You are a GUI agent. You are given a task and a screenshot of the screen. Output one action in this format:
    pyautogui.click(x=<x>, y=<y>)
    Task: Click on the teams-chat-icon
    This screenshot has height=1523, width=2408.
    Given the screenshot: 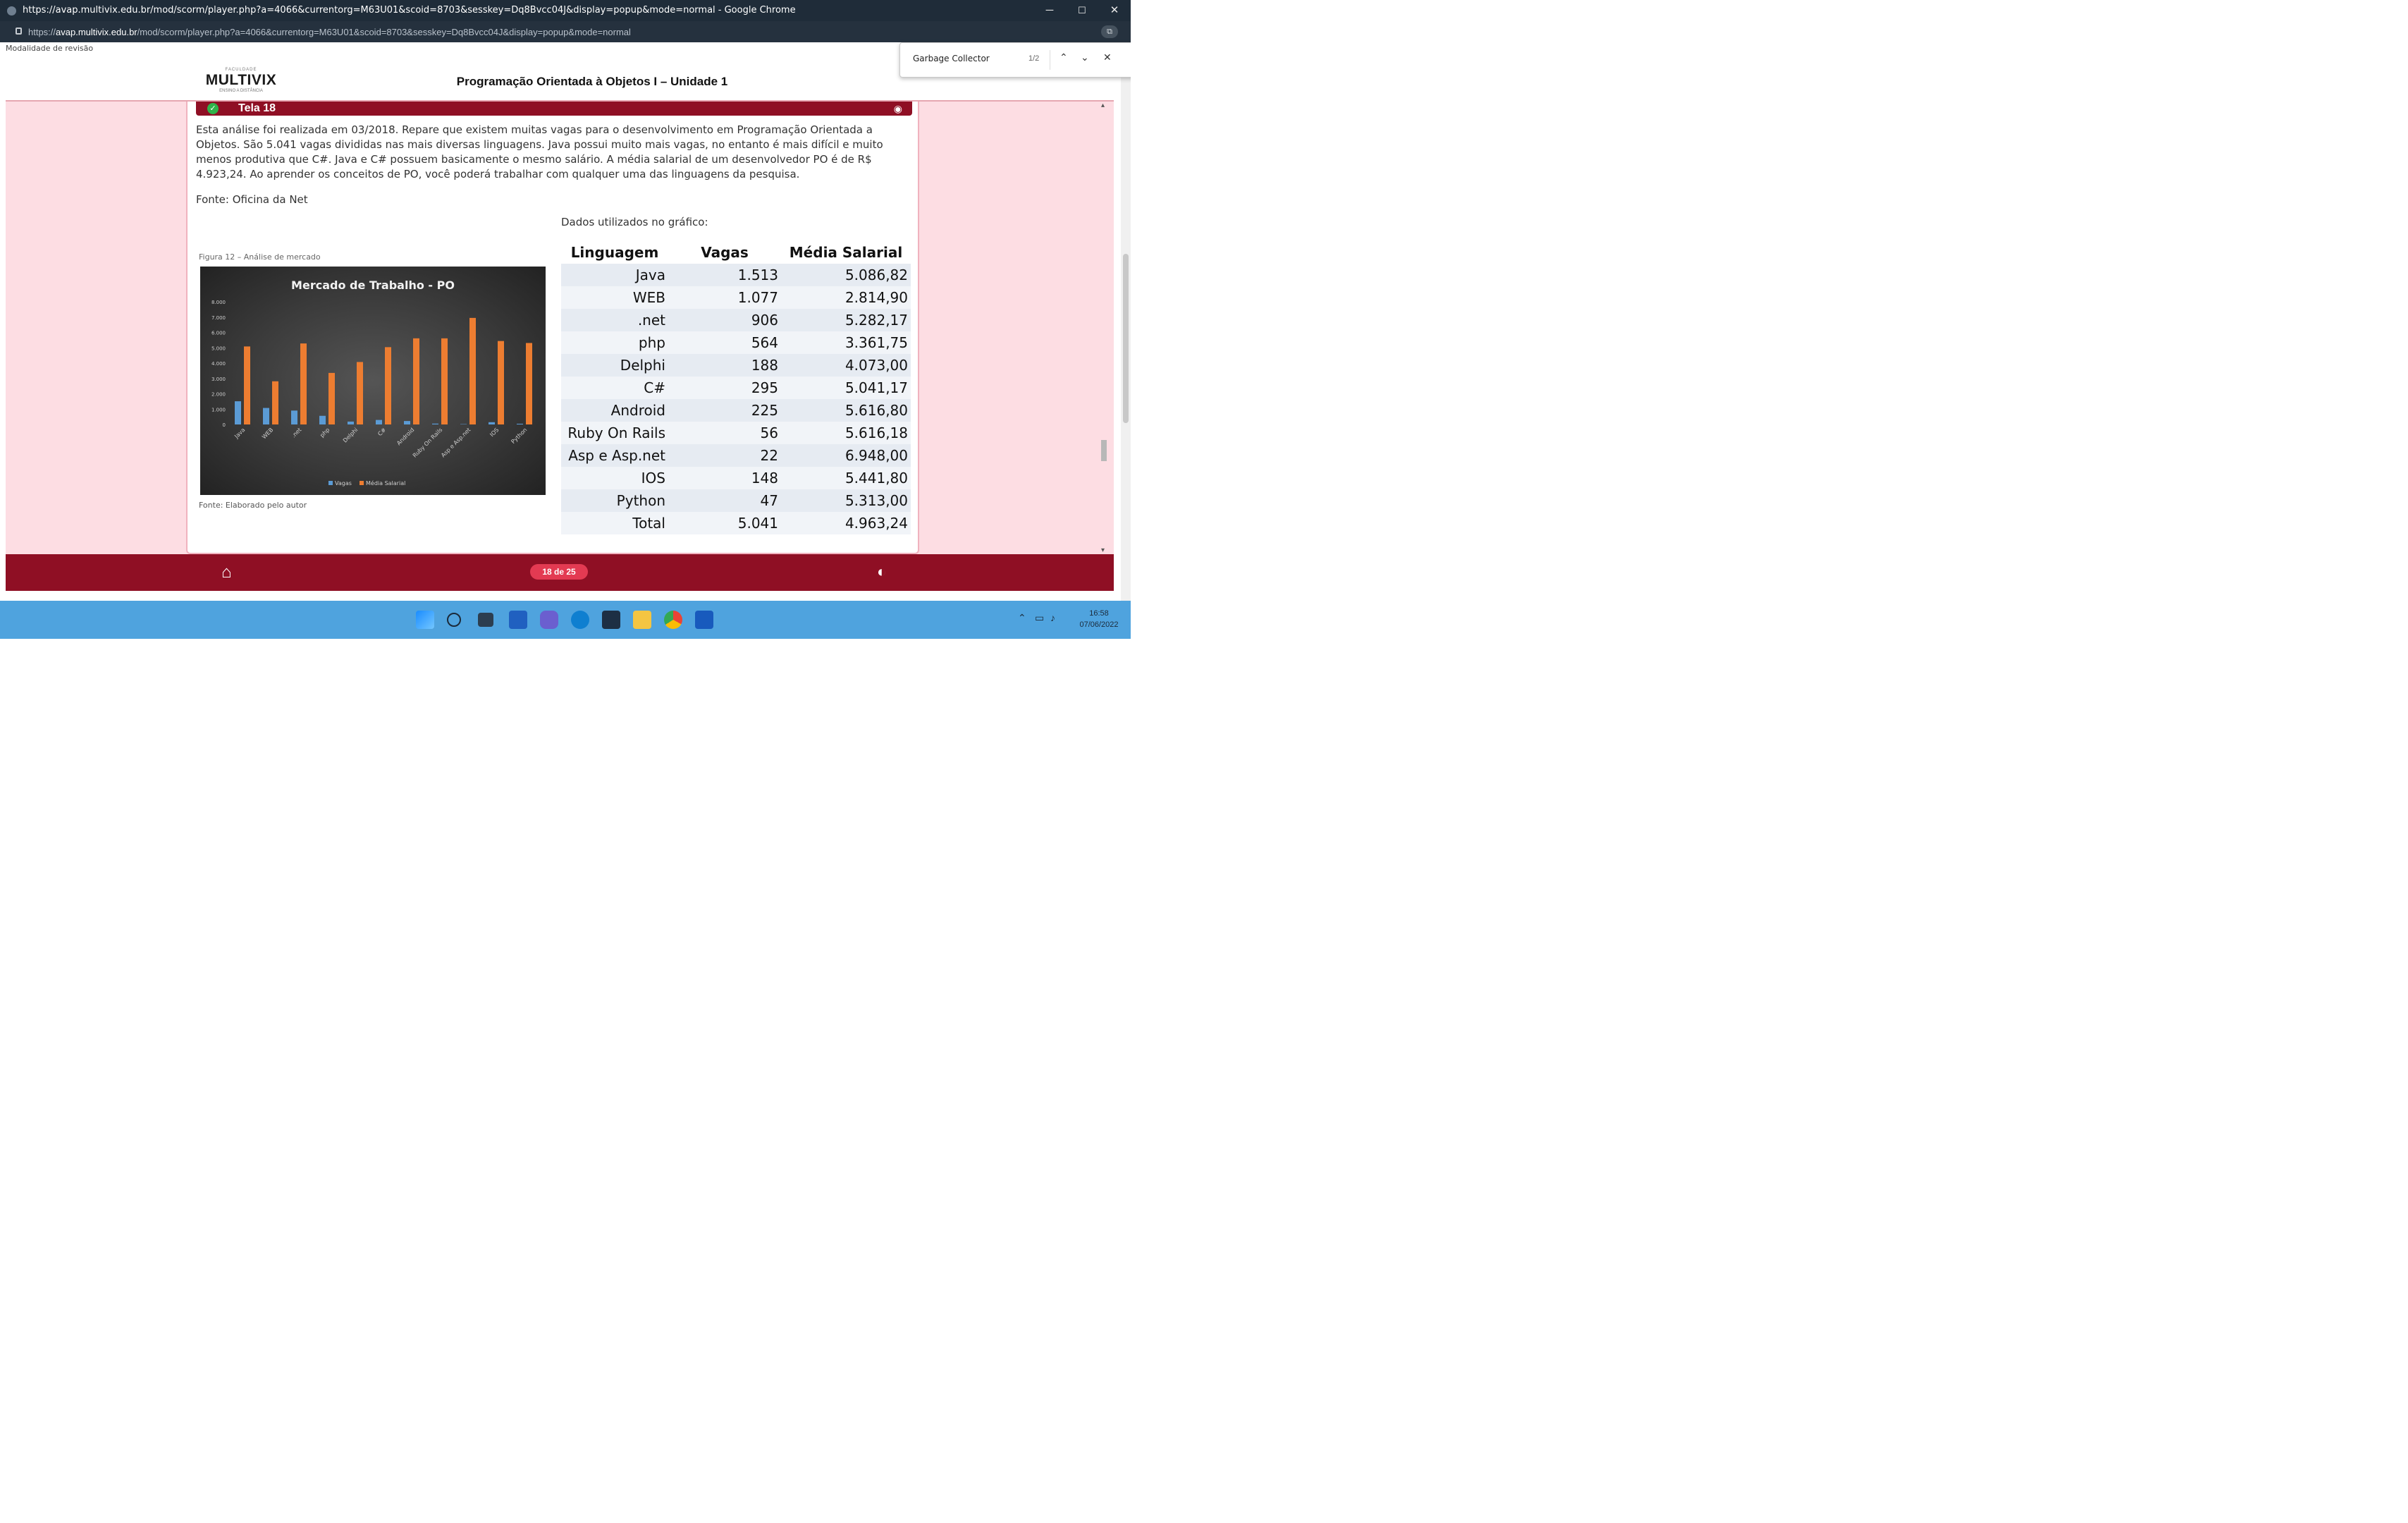 What is the action you would take?
    pyautogui.click(x=549, y=620)
    